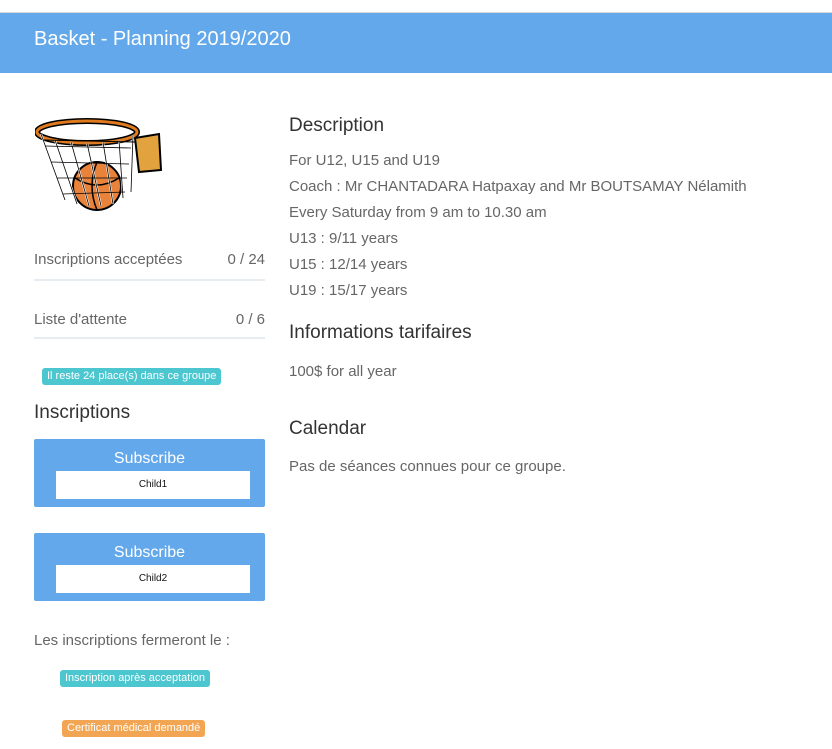  What do you see at coordinates (343, 371) in the screenshot?
I see `pricing-text: 100$ for all year` at bounding box center [343, 371].